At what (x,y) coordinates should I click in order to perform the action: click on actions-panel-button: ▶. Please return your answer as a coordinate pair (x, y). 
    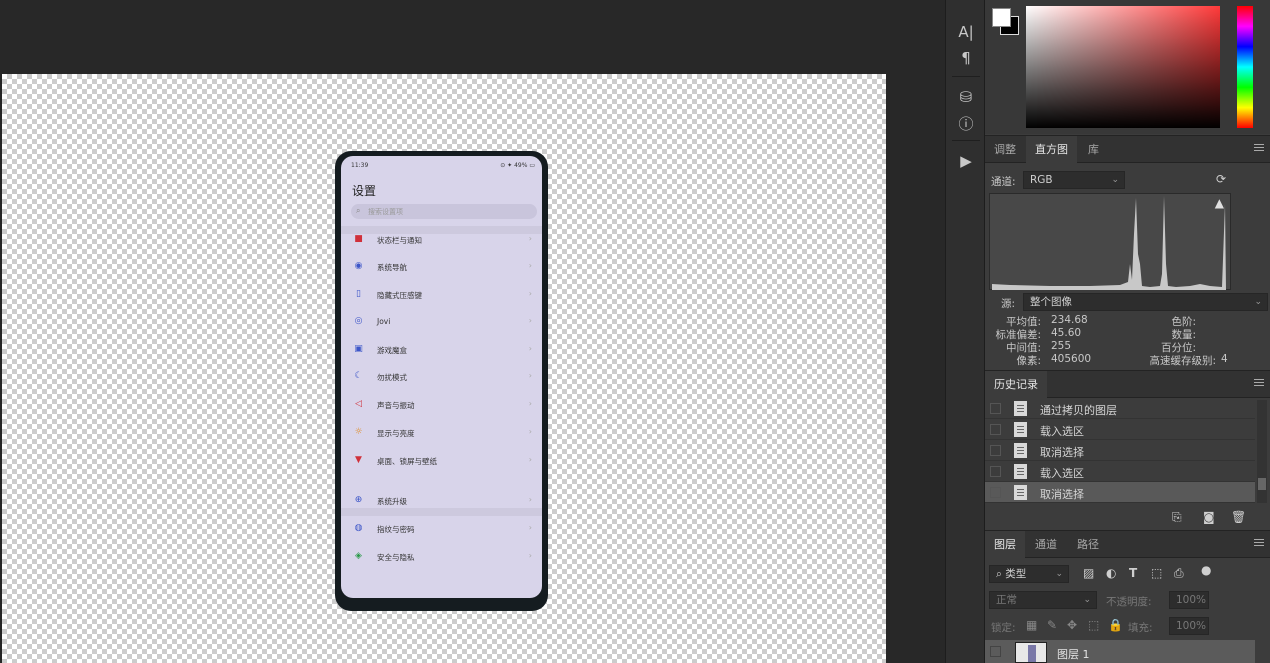
    Looking at the image, I should click on (966, 161).